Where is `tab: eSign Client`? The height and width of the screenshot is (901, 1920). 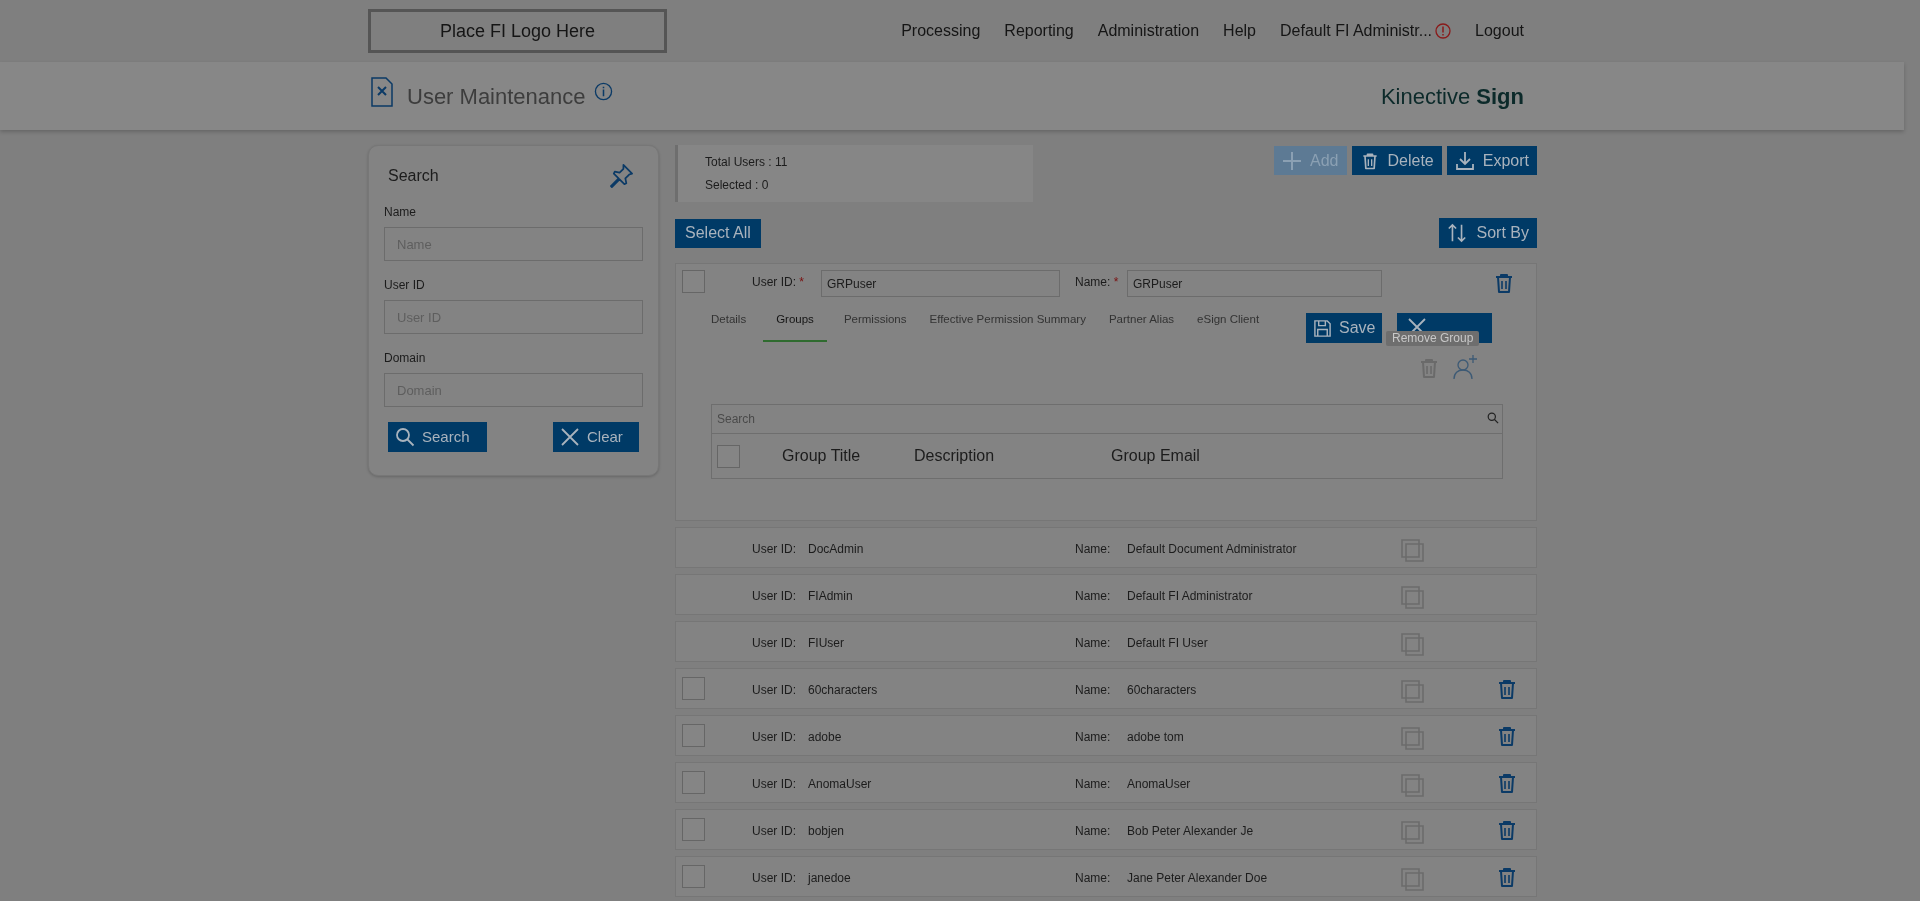 tab: eSign Client is located at coordinates (1228, 327).